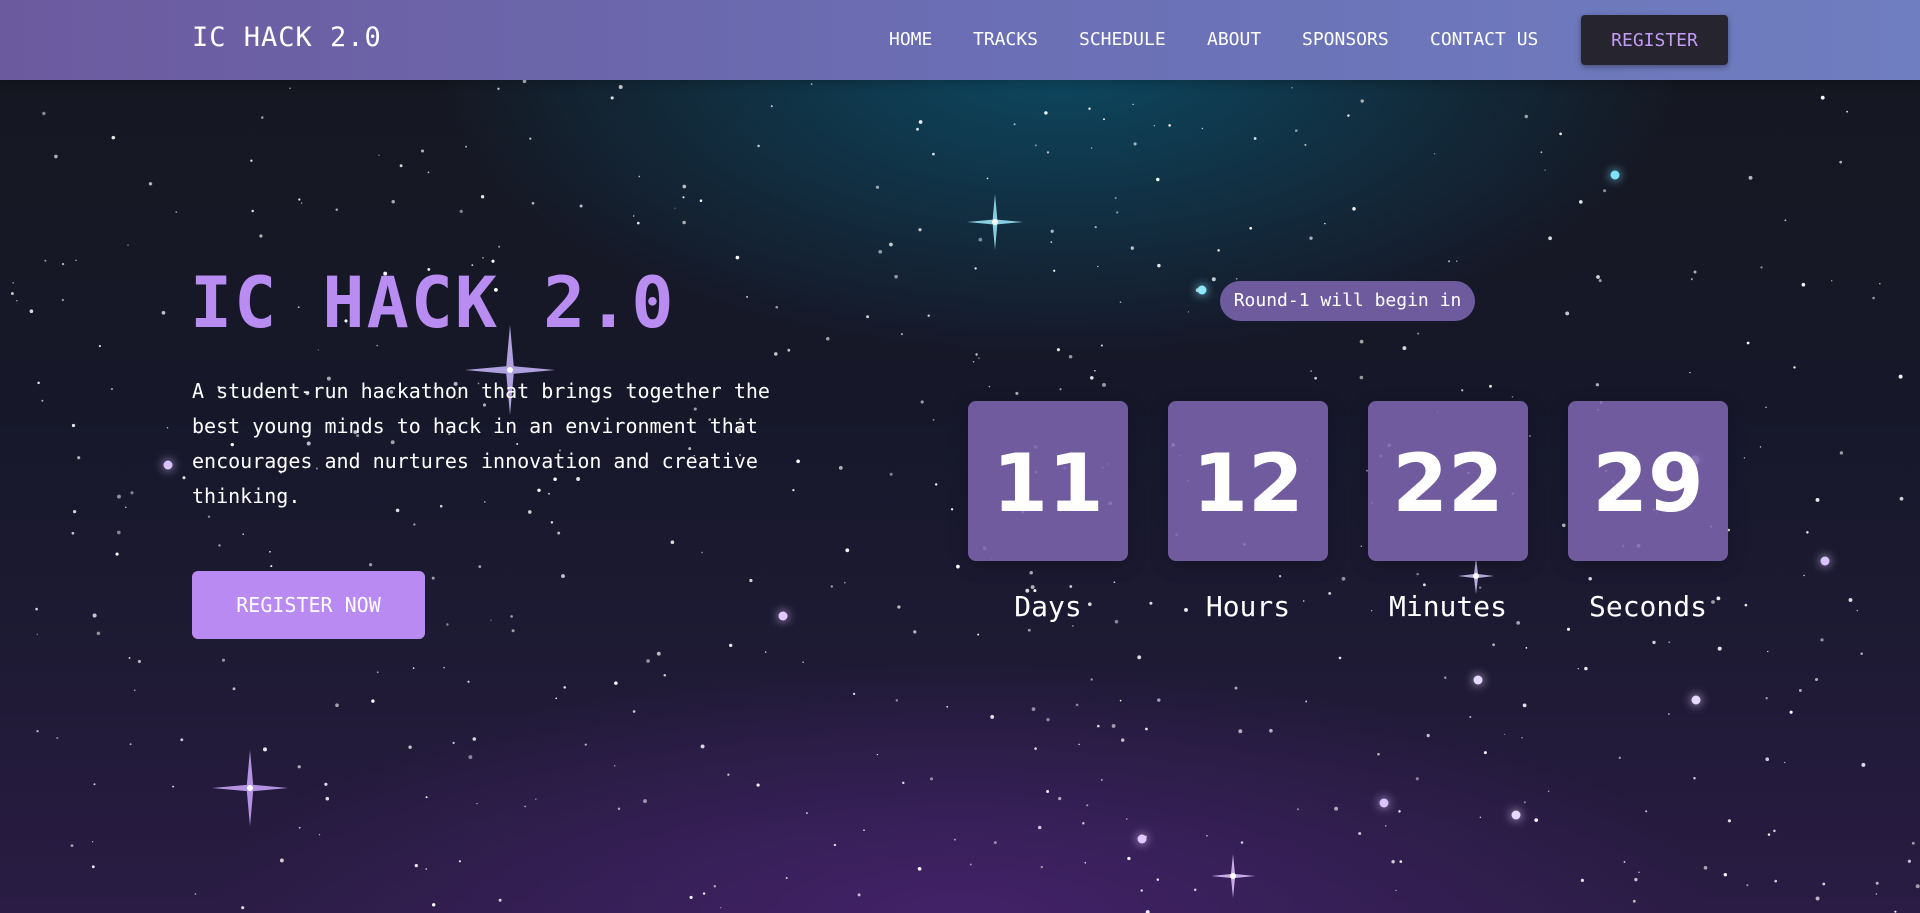 The width and height of the screenshot is (1920, 913). What do you see at coordinates (910, 39) in the screenshot?
I see `nav-link-home: HOME` at bounding box center [910, 39].